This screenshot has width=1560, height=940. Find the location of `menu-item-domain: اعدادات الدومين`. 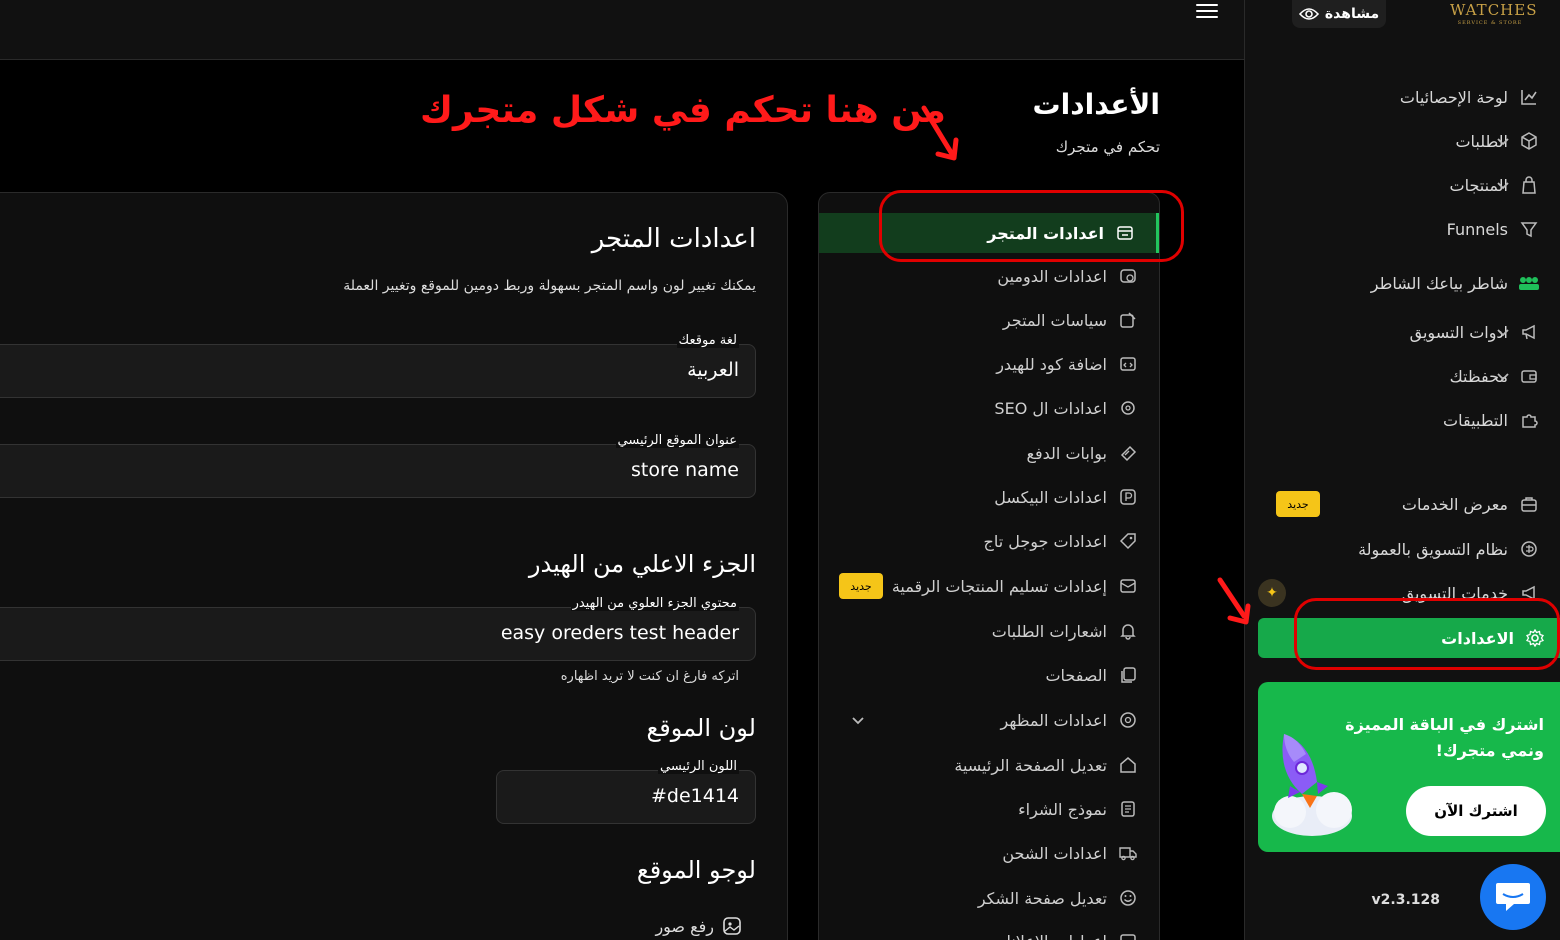

menu-item-domain: اعدادات الدومين is located at coordinates (989, 276).